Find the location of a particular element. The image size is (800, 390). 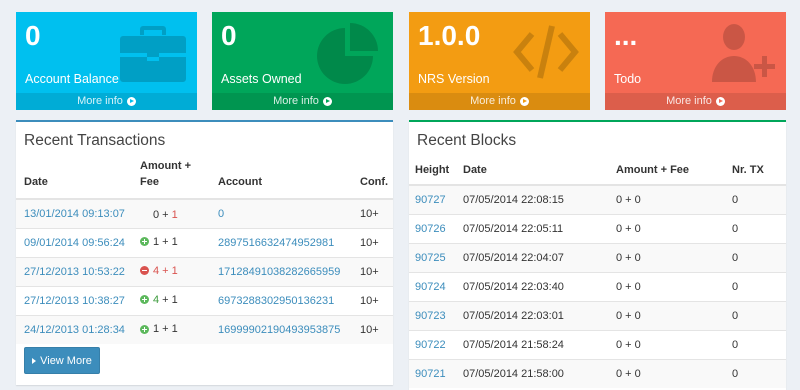

block-date: 07/05/2014 22:05:11 is located at coordinates (533, 228).